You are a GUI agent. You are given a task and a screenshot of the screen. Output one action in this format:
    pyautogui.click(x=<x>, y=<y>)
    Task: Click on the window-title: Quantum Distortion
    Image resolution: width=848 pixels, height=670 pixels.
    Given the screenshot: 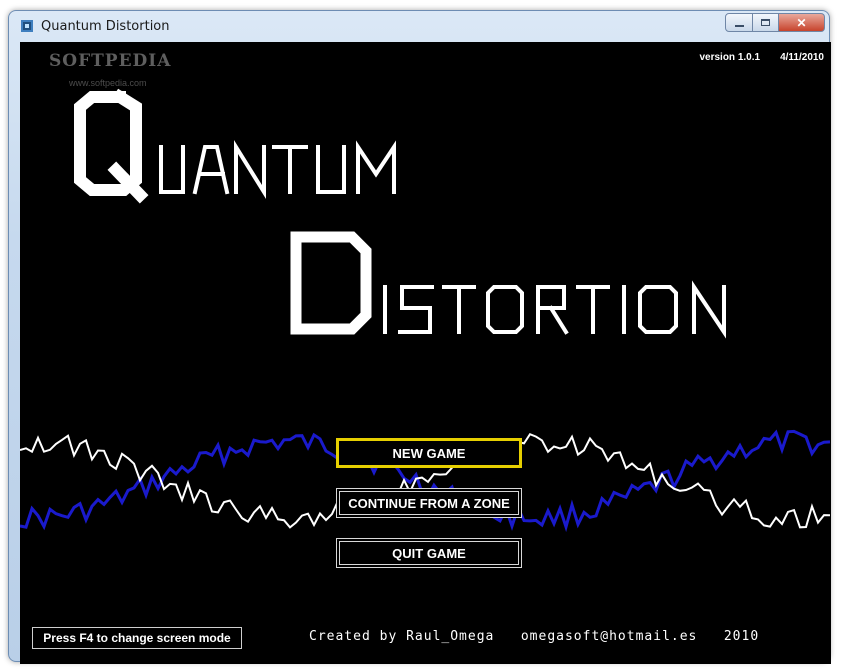 What is the action you would take?
    pyautogui.click(x=105, y=26)
    